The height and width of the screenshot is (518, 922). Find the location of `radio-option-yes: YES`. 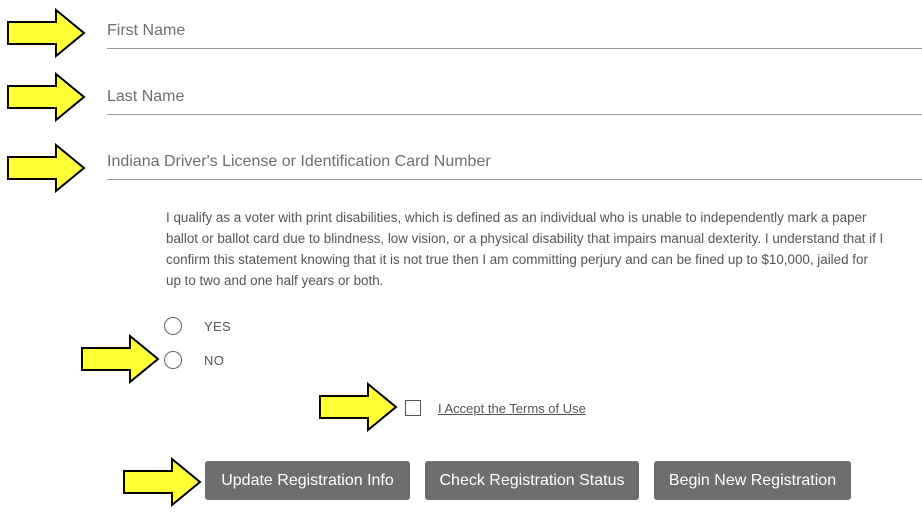

radio-option-yes: YES is located at coordinates (197, 326).